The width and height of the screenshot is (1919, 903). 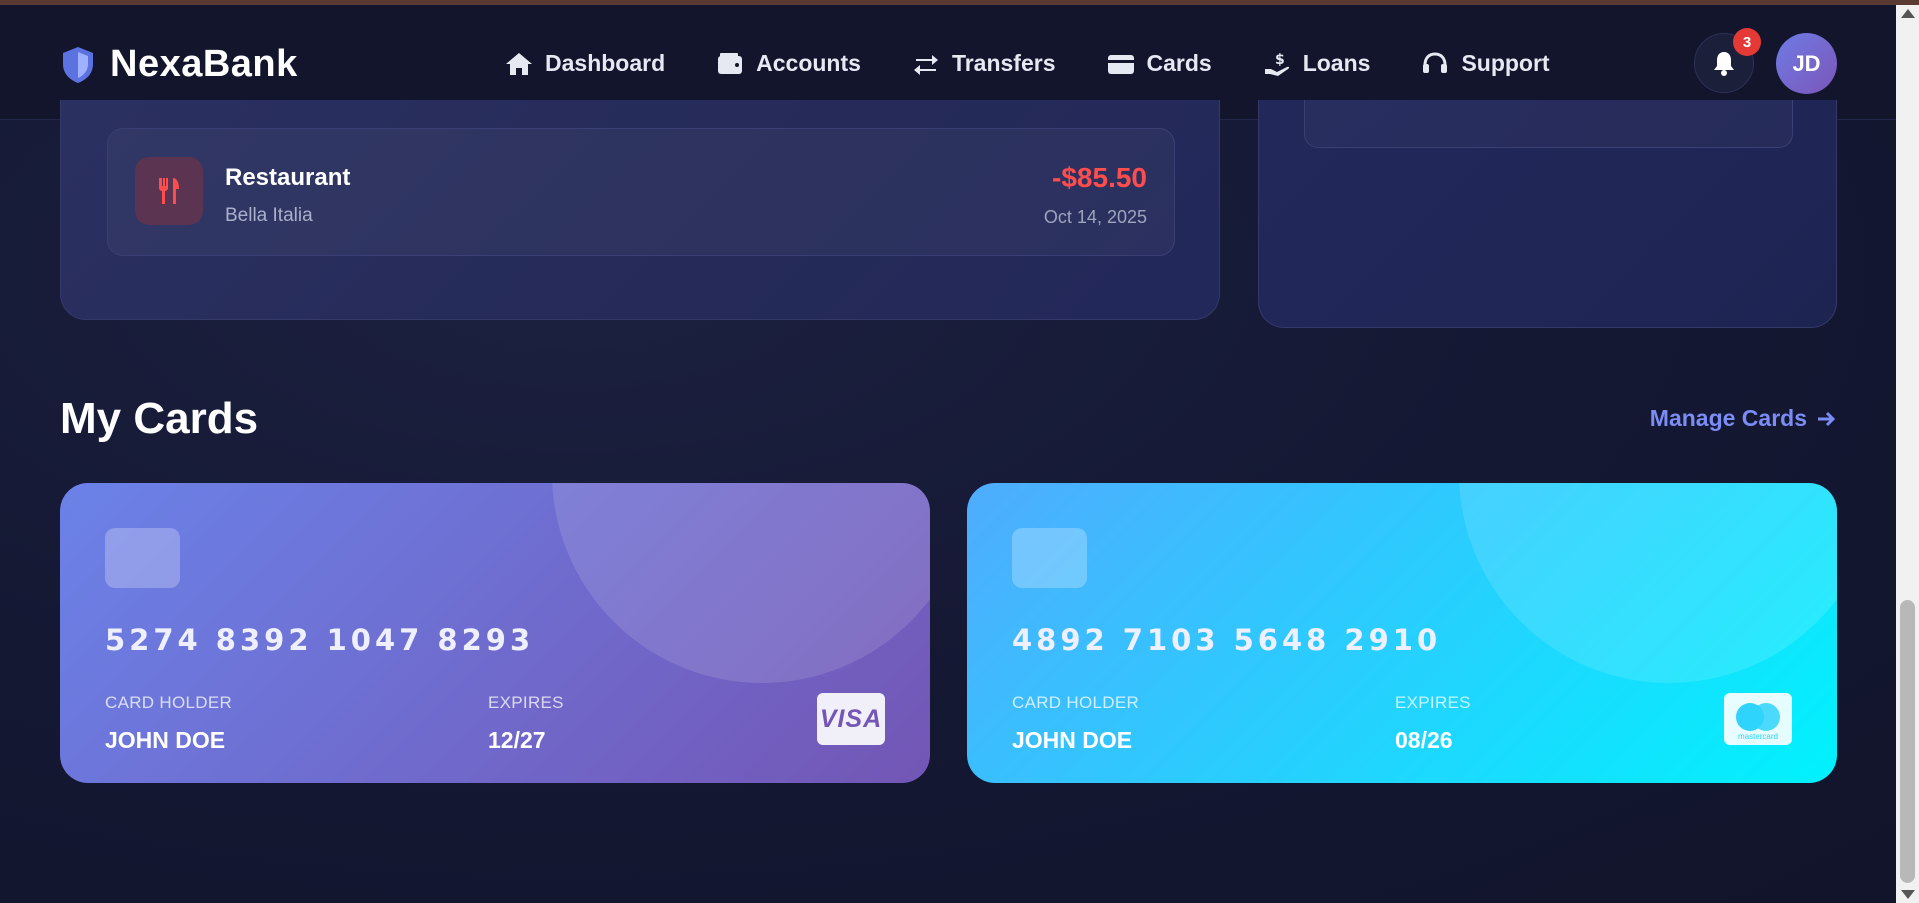 I want to click on nav-dashboard: Dashboard, so click(x=585, y=63).